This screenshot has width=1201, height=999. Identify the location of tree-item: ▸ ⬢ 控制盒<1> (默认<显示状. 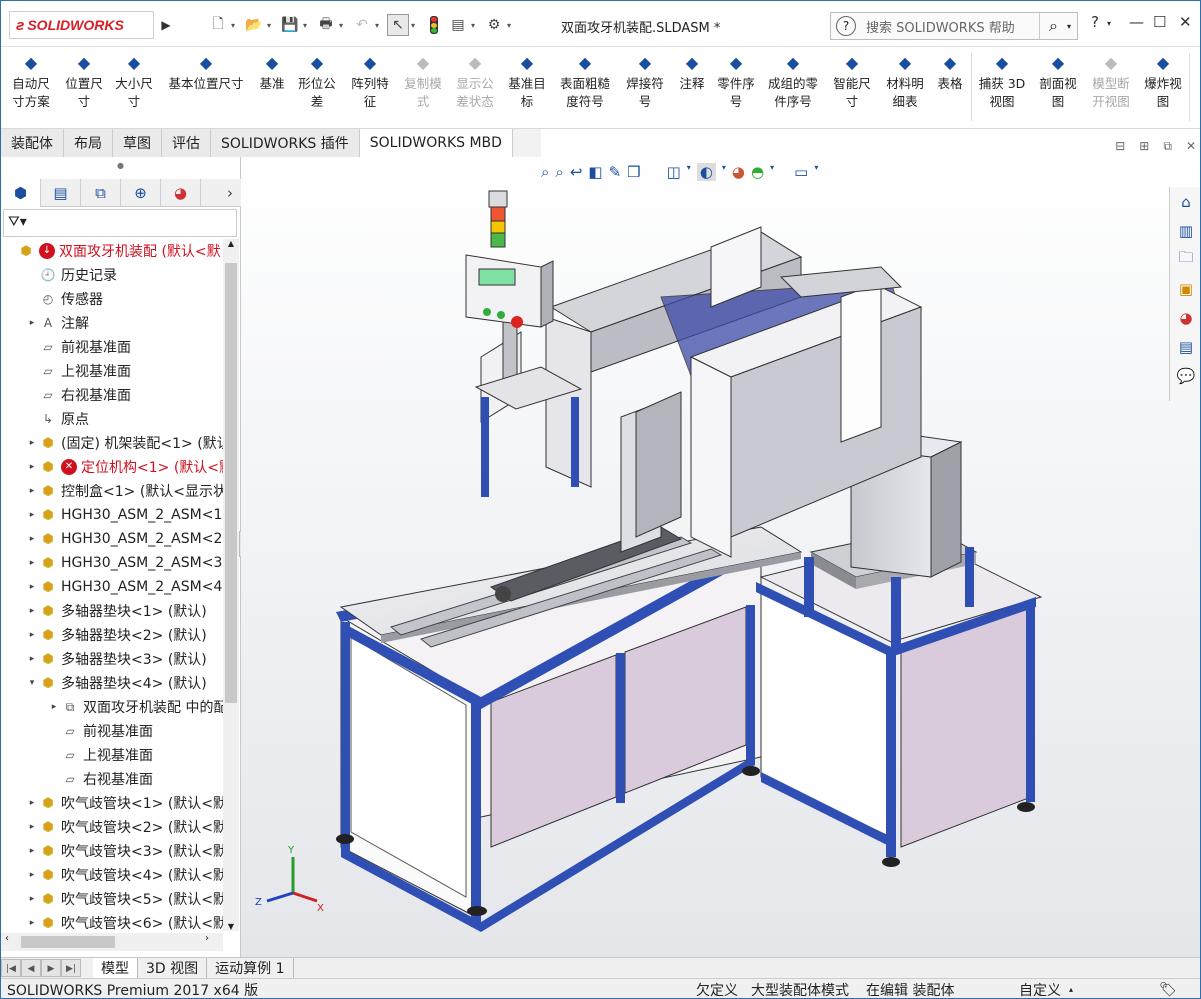
(112, 491).